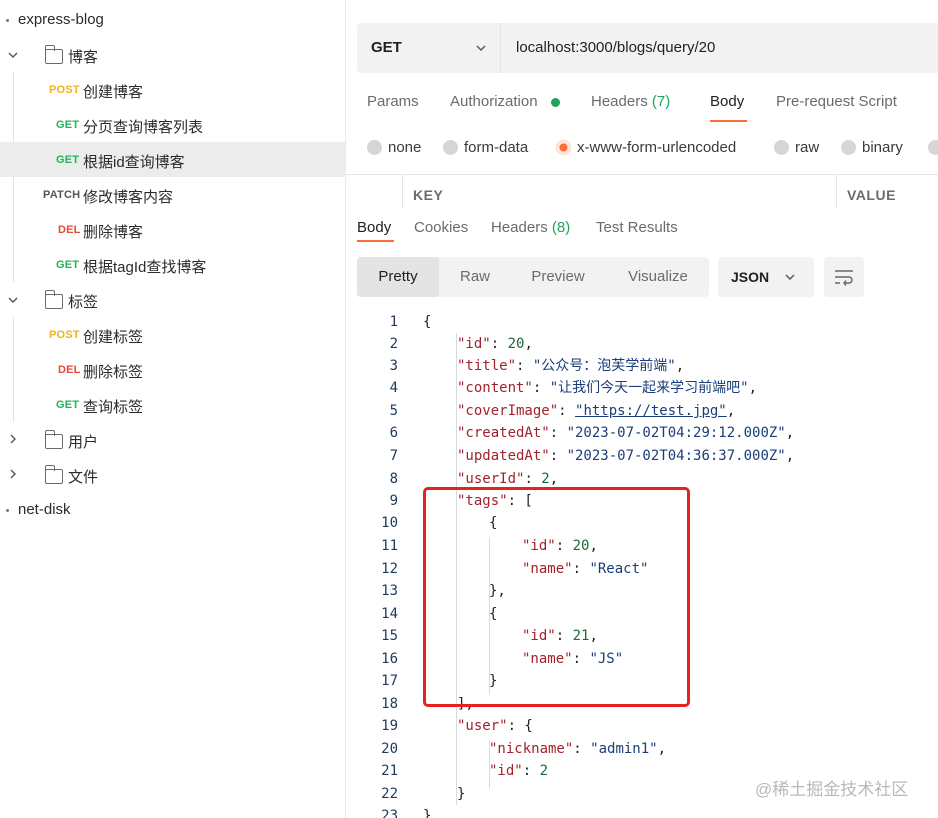 The height and width of the screenshot is (818, 938). I want to click on radio-graphql, so click(933, 147).